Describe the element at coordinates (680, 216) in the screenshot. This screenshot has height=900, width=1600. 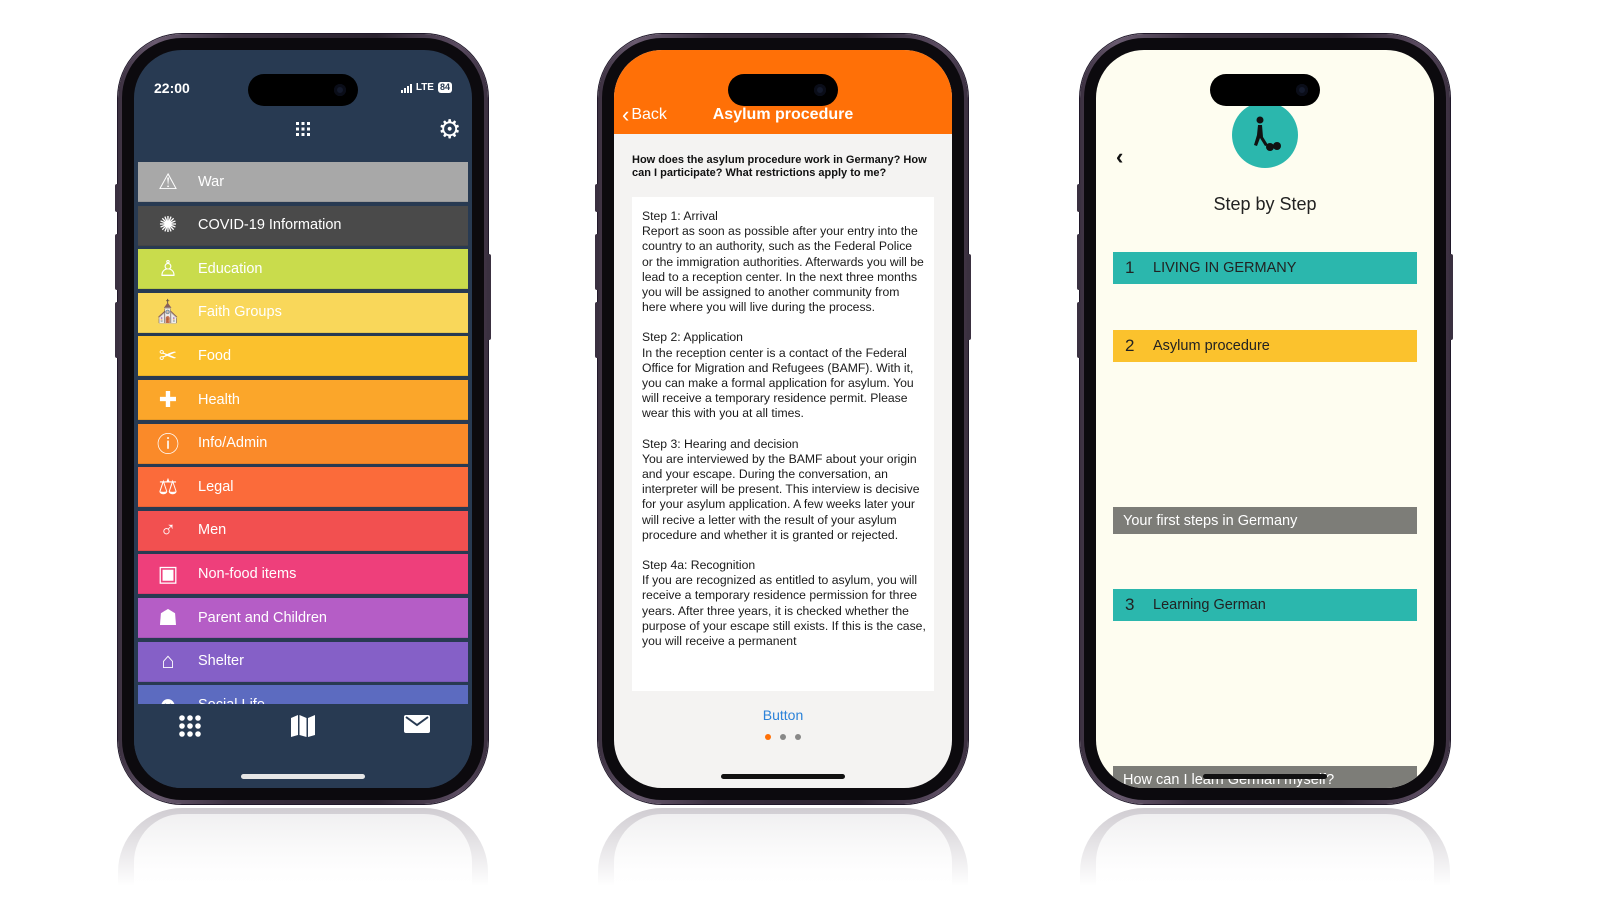
I see `step-title: Step 1: Arrival` at that location.